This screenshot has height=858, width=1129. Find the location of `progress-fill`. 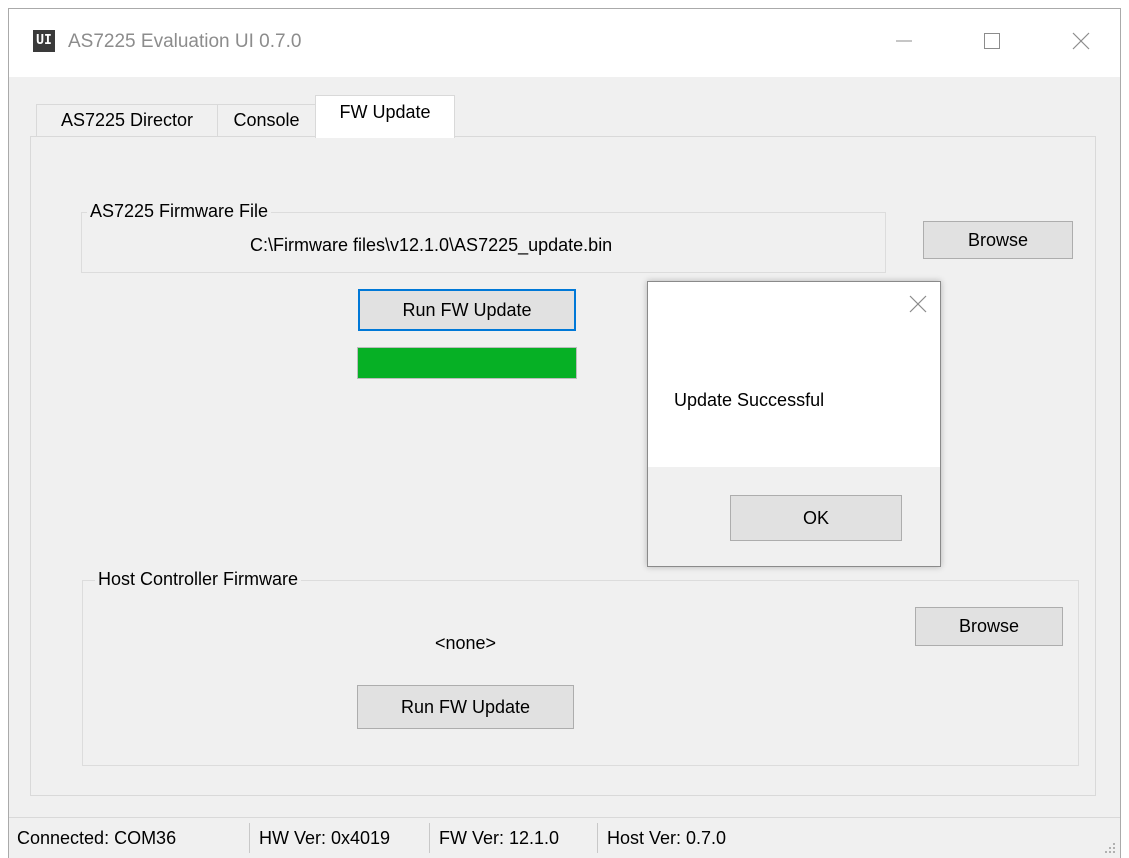

progress-fill is located at coordinates (467, 363).